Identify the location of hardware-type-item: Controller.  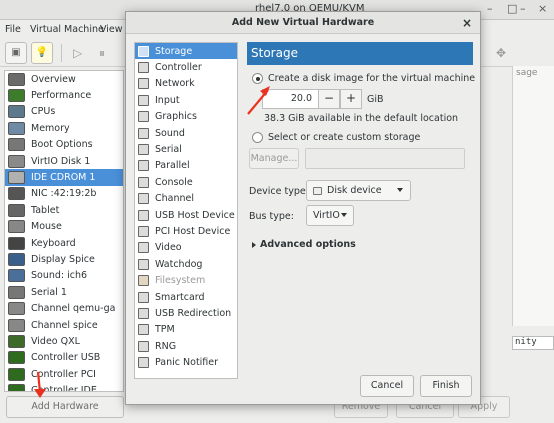
(186, 67).